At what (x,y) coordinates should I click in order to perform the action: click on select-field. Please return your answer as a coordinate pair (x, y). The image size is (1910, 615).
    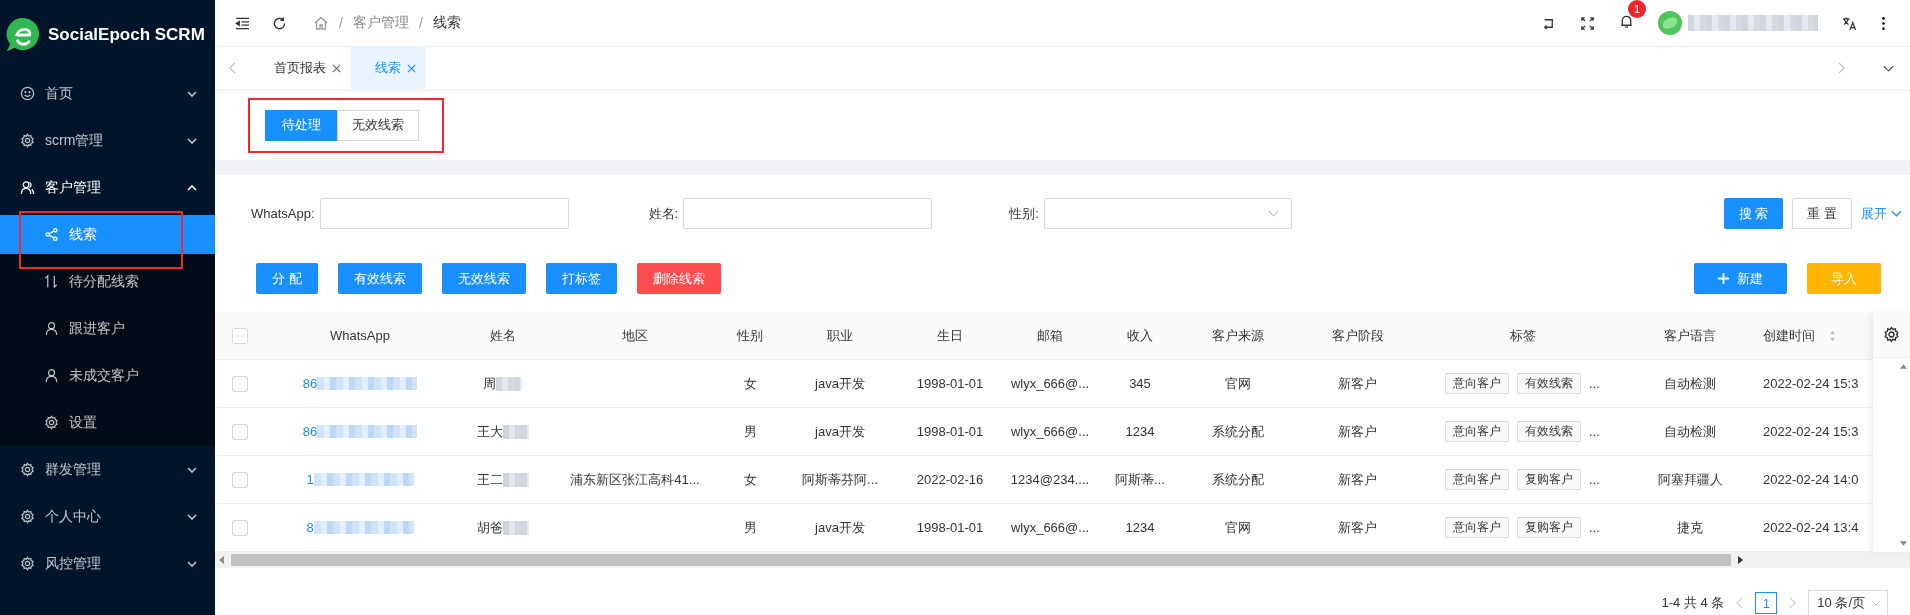
    Looking at the image, I should click on (1167, 213).